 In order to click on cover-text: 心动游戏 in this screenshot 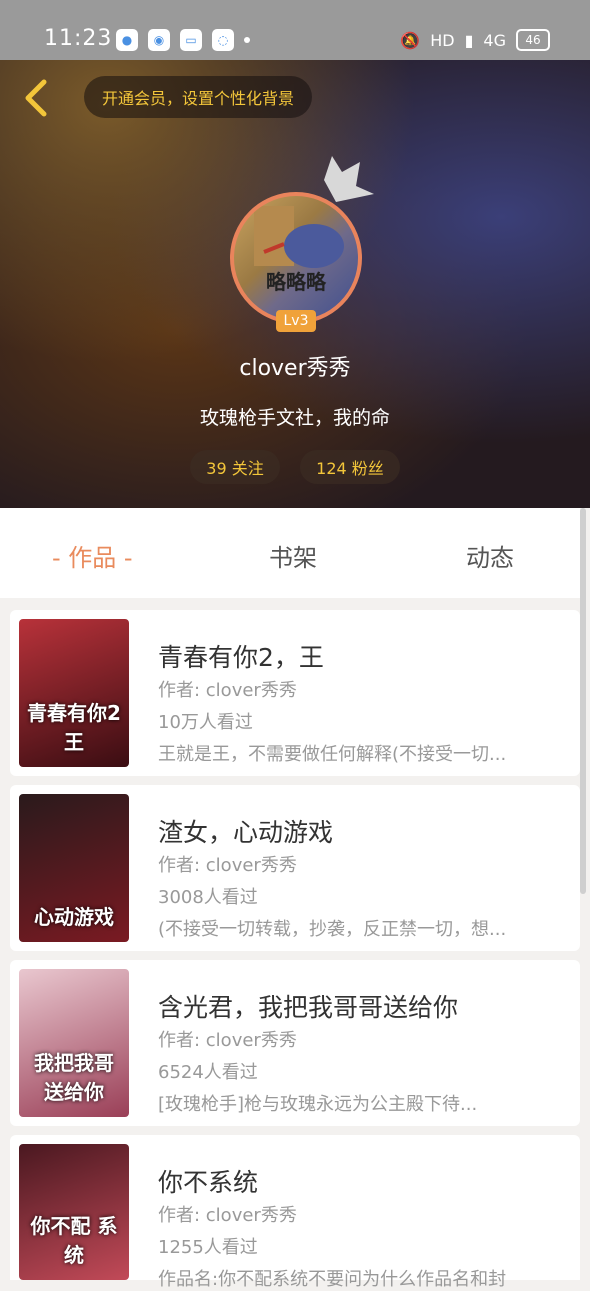, I will do `click(74, 917)`.